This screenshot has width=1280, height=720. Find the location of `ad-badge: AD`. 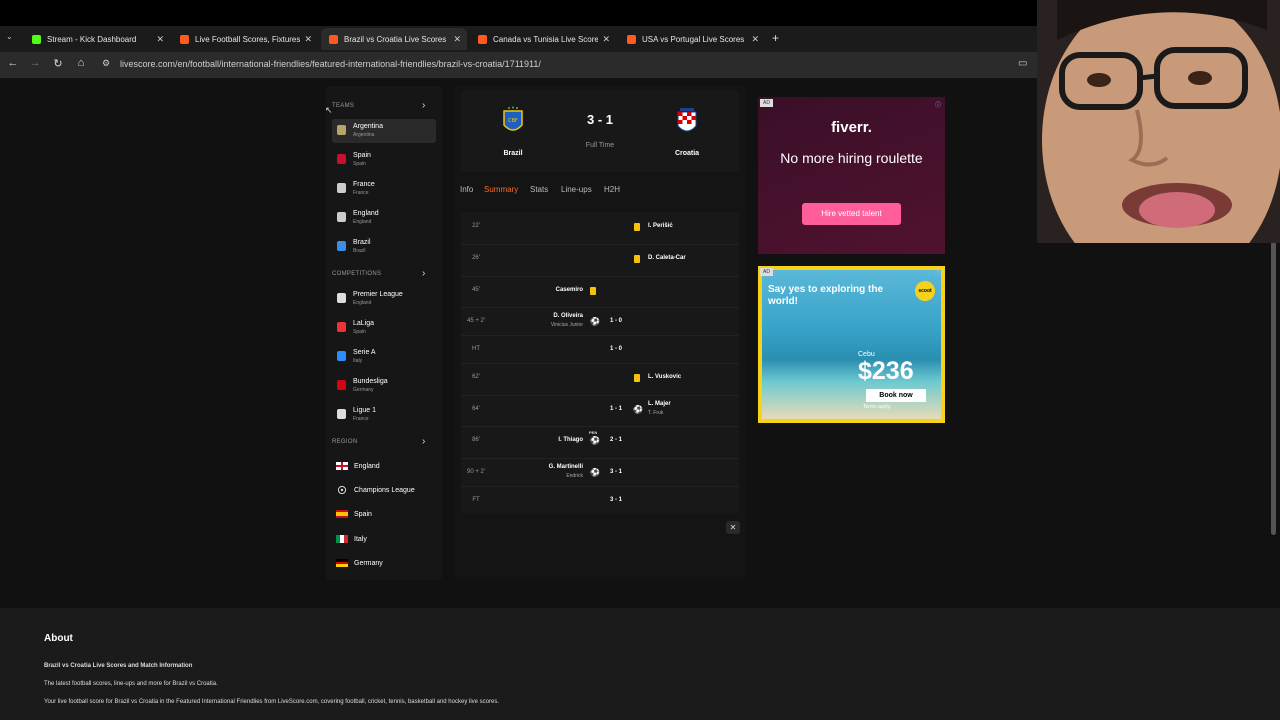

ad-badge: AD is located at coordinates (766, 272).